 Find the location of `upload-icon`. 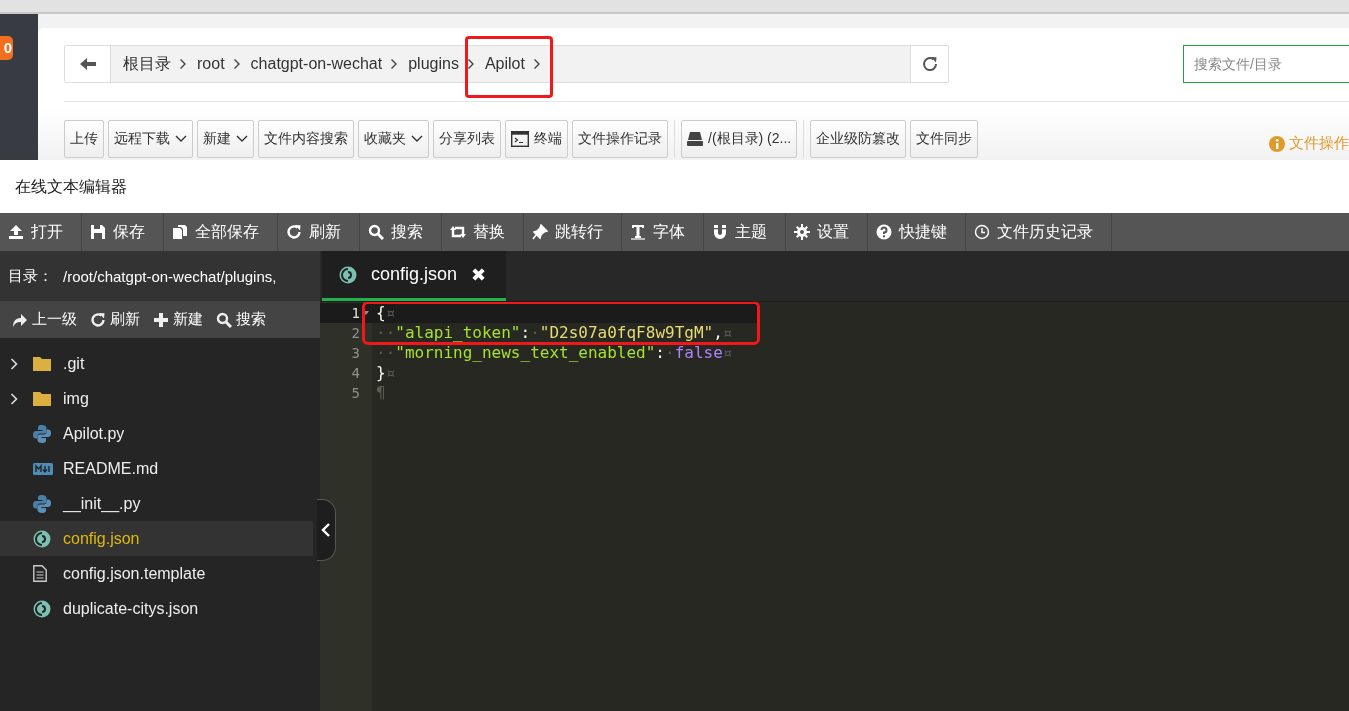

upload-icon is located at coordinates (16, 232).